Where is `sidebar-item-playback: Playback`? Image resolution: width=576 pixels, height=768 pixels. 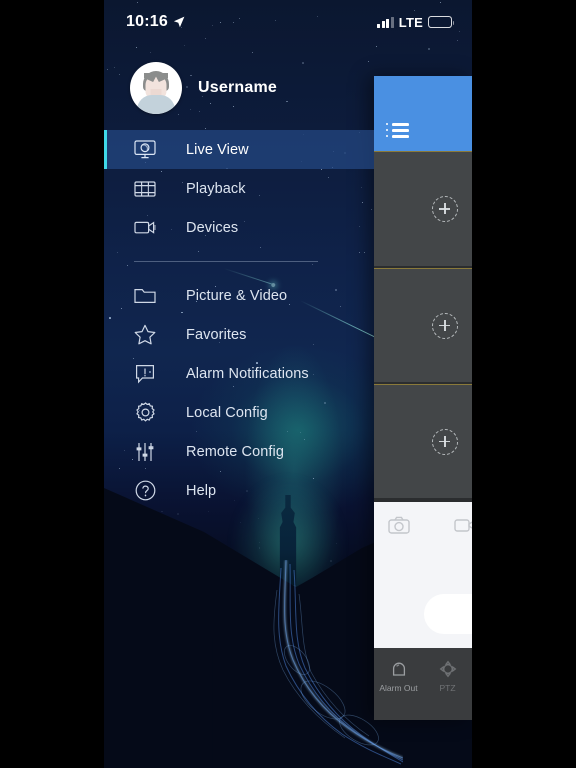
sidebar-item-playback: Playback is located at coordinates (239, 188).